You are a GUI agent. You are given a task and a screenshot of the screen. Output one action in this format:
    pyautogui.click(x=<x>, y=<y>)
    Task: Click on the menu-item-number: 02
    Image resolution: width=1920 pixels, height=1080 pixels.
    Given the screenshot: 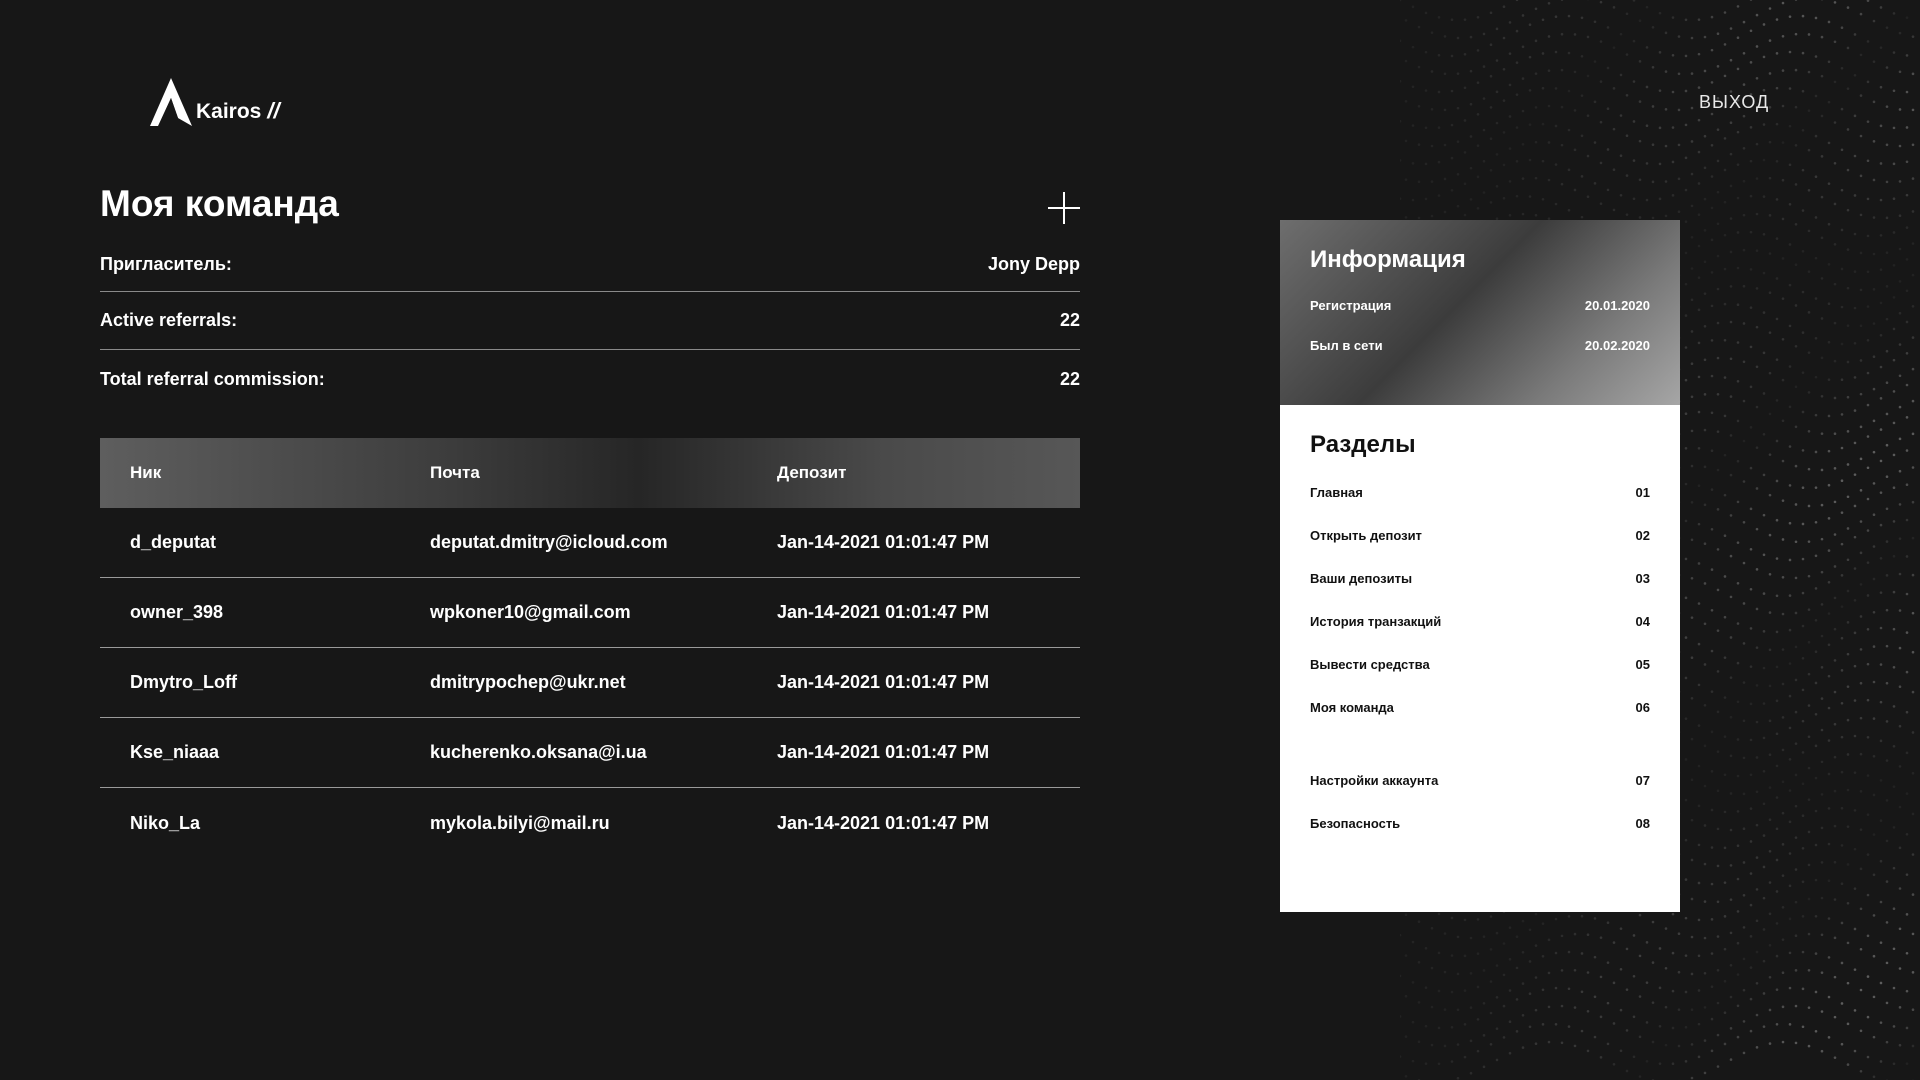 What is the action you would take?
    pyautogui.click(x=1642, y=535)
    